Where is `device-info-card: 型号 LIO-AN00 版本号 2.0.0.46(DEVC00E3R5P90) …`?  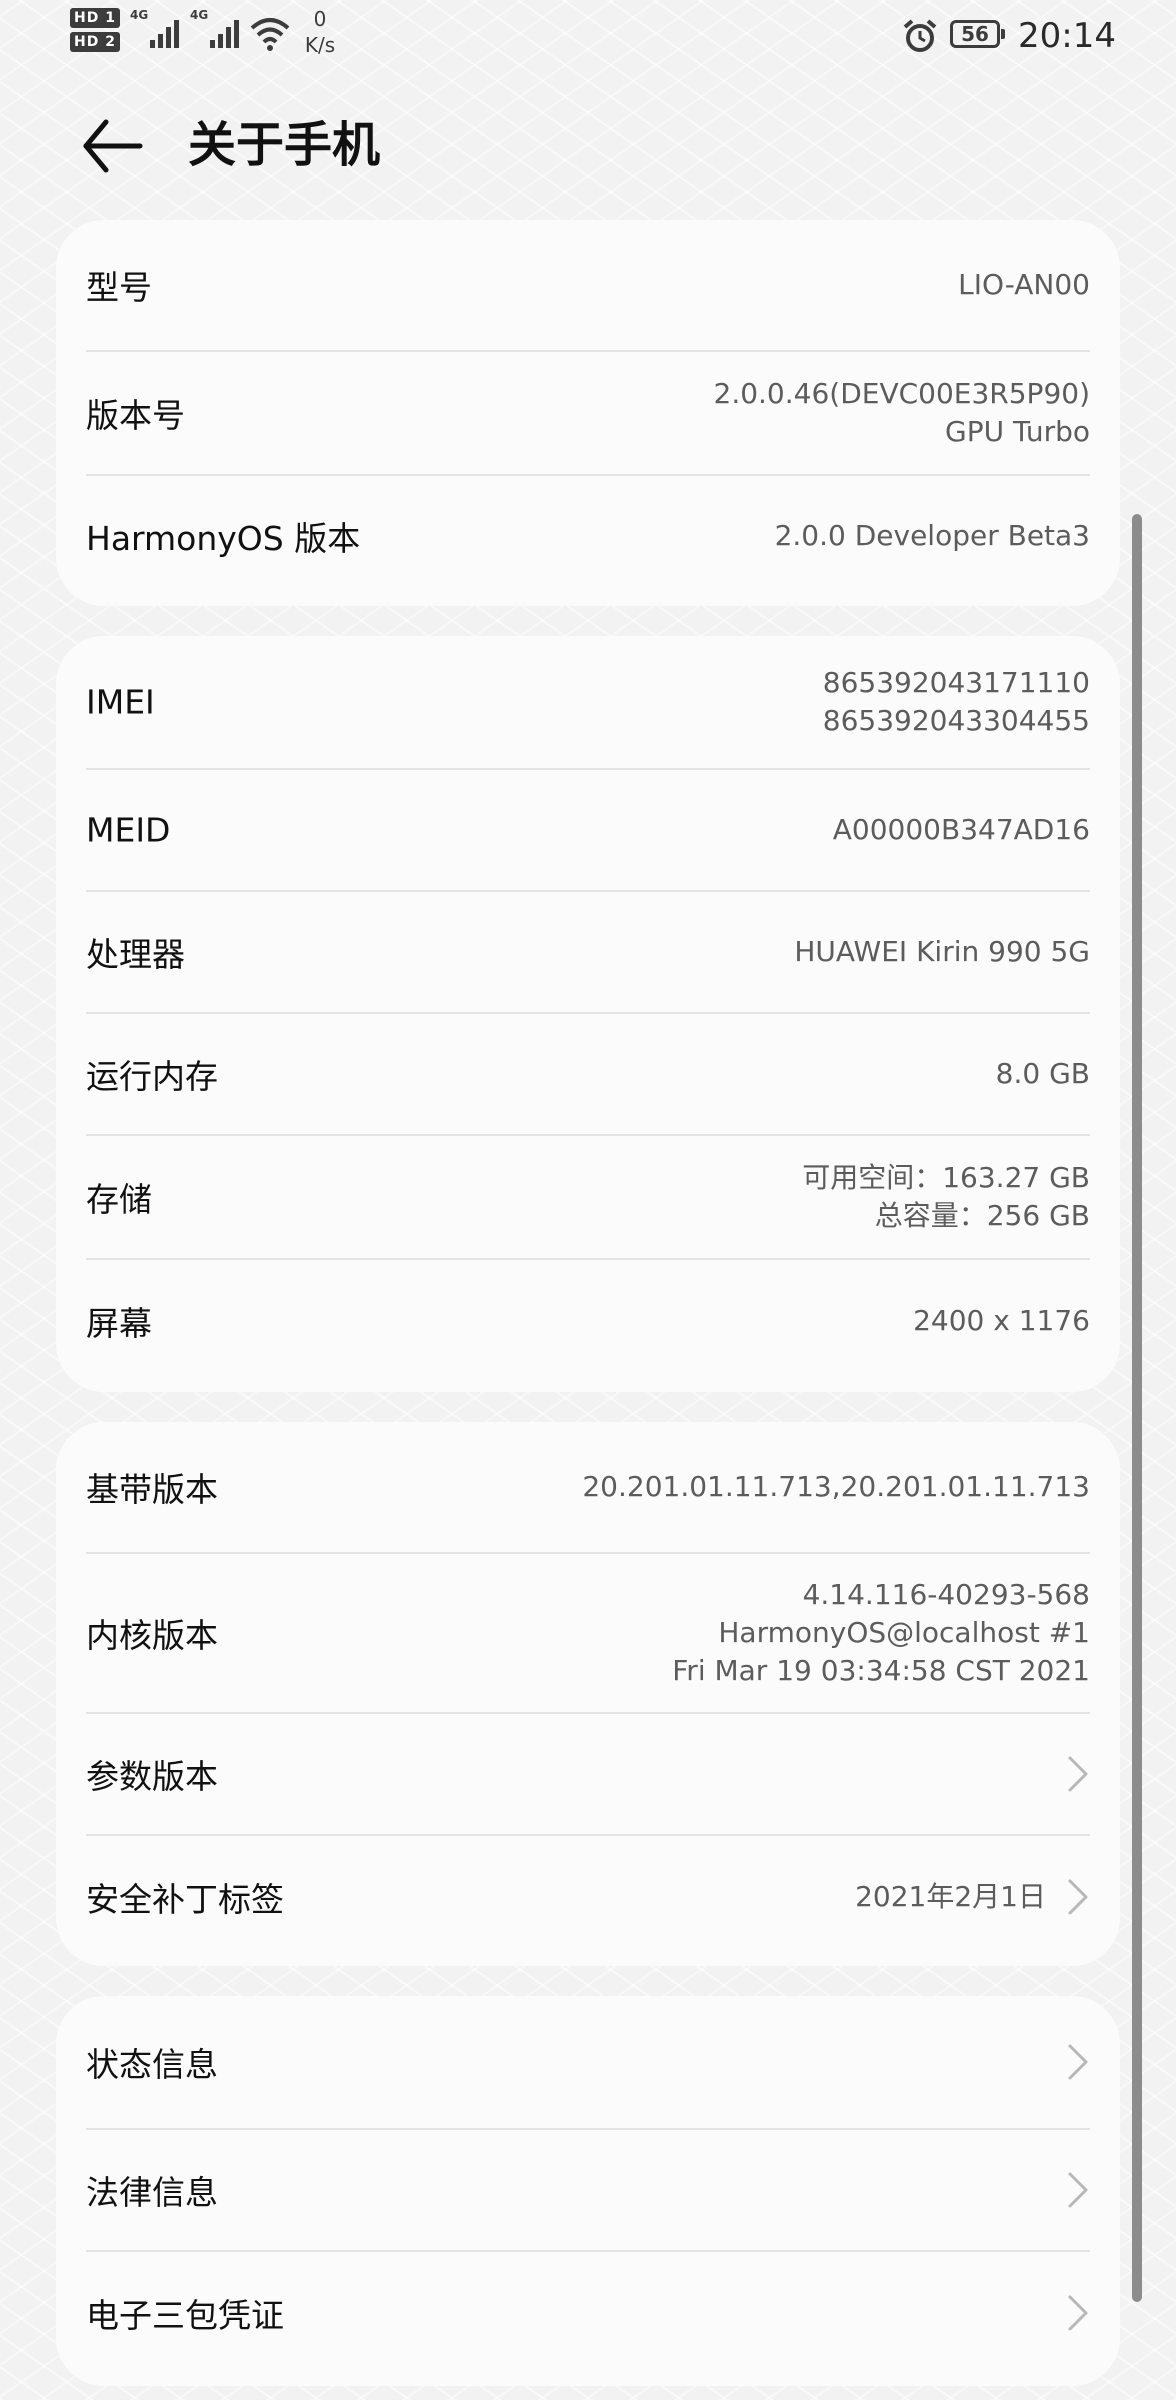
device-info-card: 型号 LIO-AN00 版本号 2.0.0.46(DEVC00E3R5P90) … is located at coordinates (588, 413).